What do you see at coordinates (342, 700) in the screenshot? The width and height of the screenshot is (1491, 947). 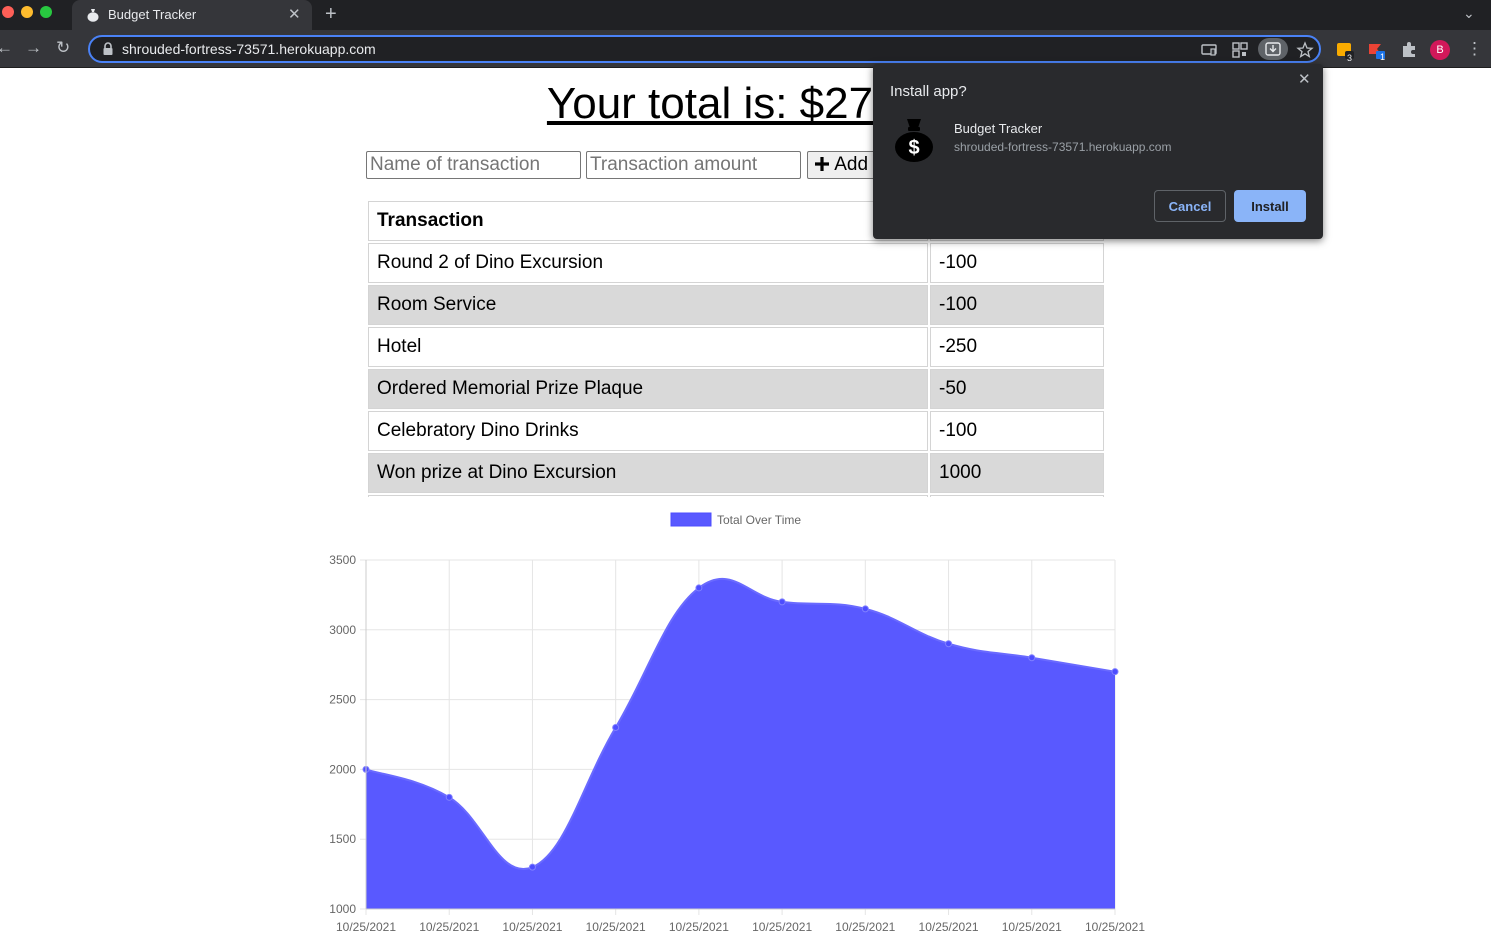 I see `y-tick-label: 2500` at bounding box center [342, 700].